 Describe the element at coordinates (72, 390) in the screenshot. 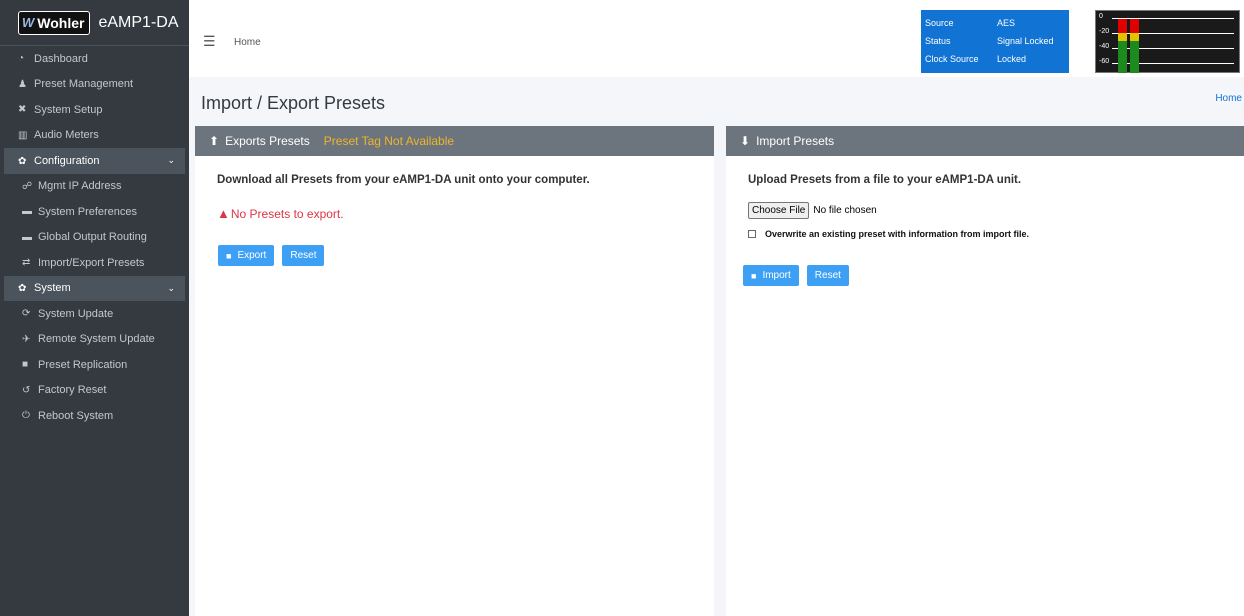

I see `sidebar-item-label: Factory Reset` at that location.